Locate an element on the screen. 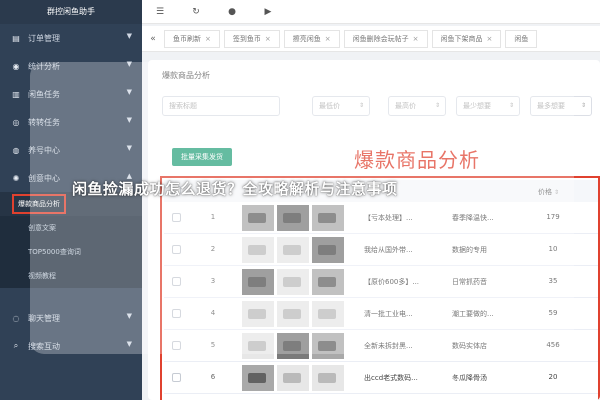 Image resolution: width=600 pixels, height=400 pixels. sidebar-item-orders: ▤ 订单管理 ▼ is located at coordinates (71, 38).